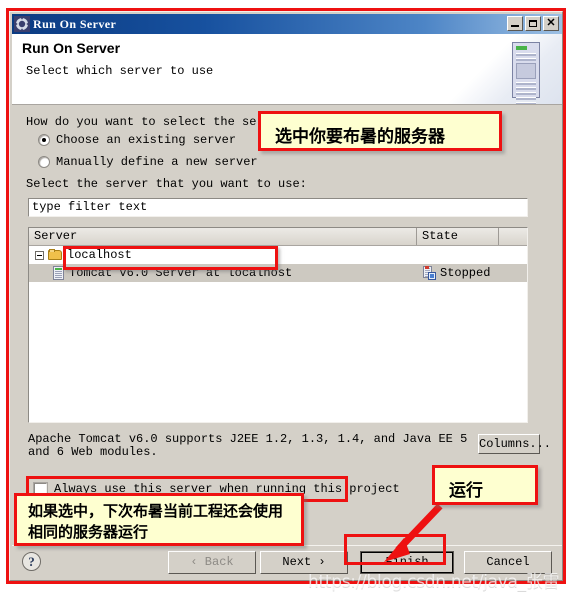 The image size is (572, 602). I want to click on annotation-text-run: 运行, so click(466, 491).